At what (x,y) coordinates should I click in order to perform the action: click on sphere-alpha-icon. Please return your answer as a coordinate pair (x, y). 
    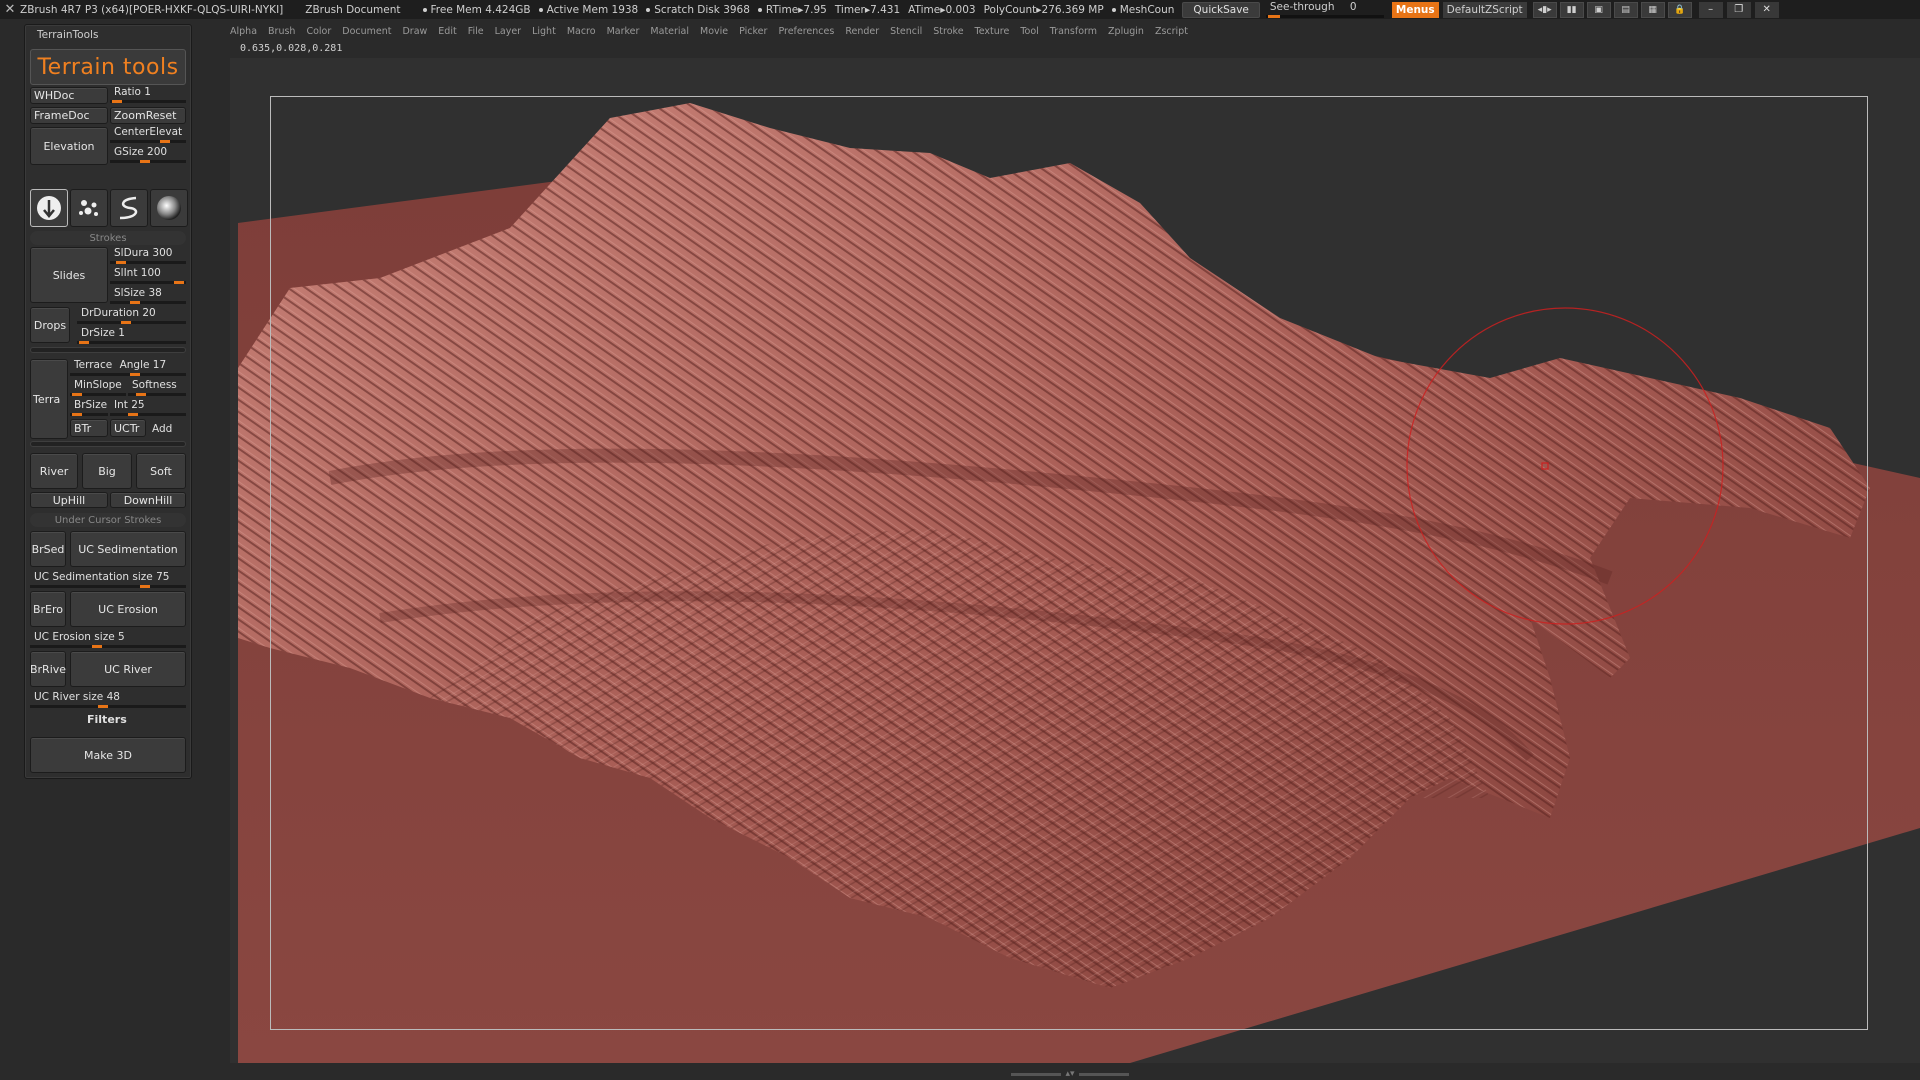
    Looking at the image, I should click on (169, 208).